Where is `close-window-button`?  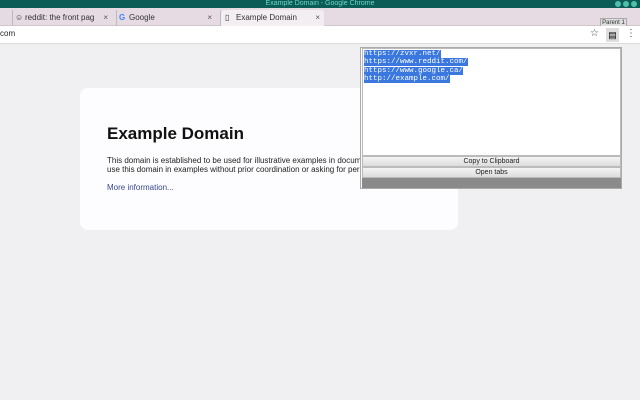
close-window-button is located at coordinates (634, 4).